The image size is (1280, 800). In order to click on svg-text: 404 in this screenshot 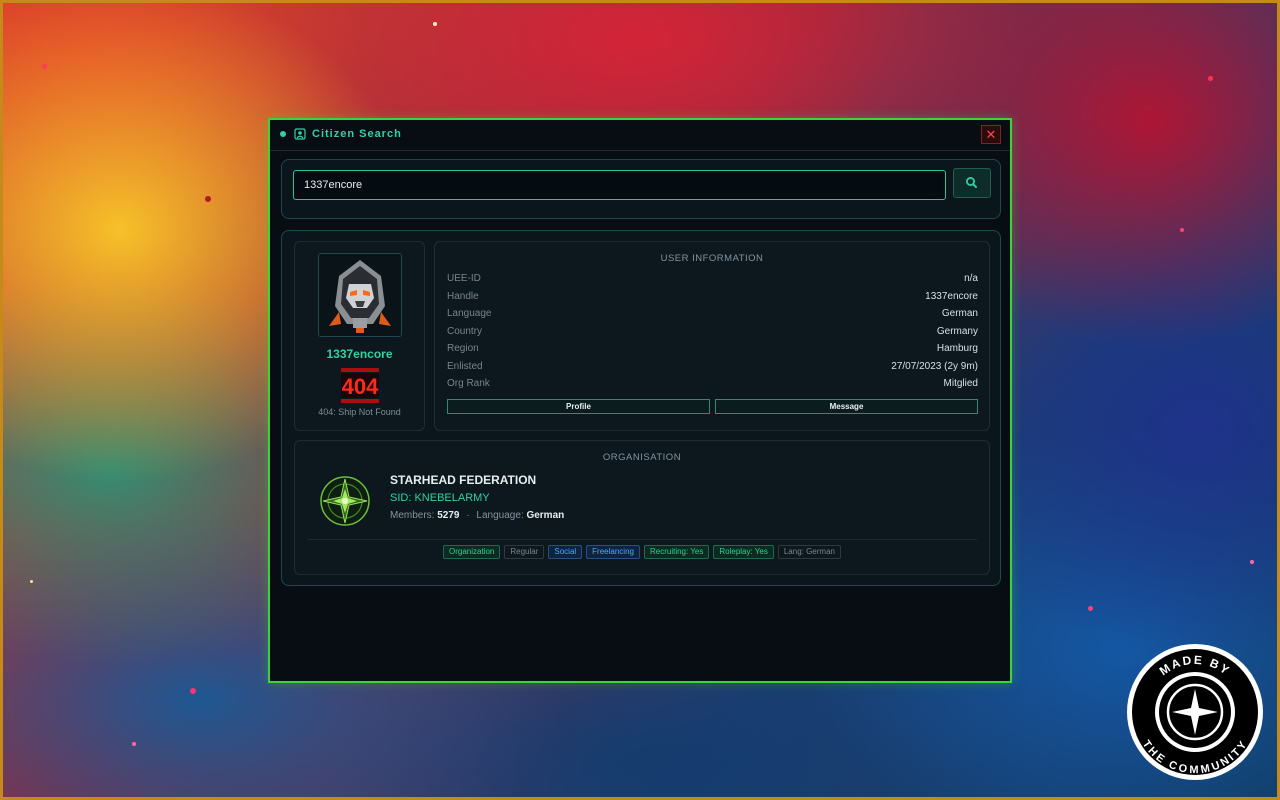, I will do `click(360, 386)`.